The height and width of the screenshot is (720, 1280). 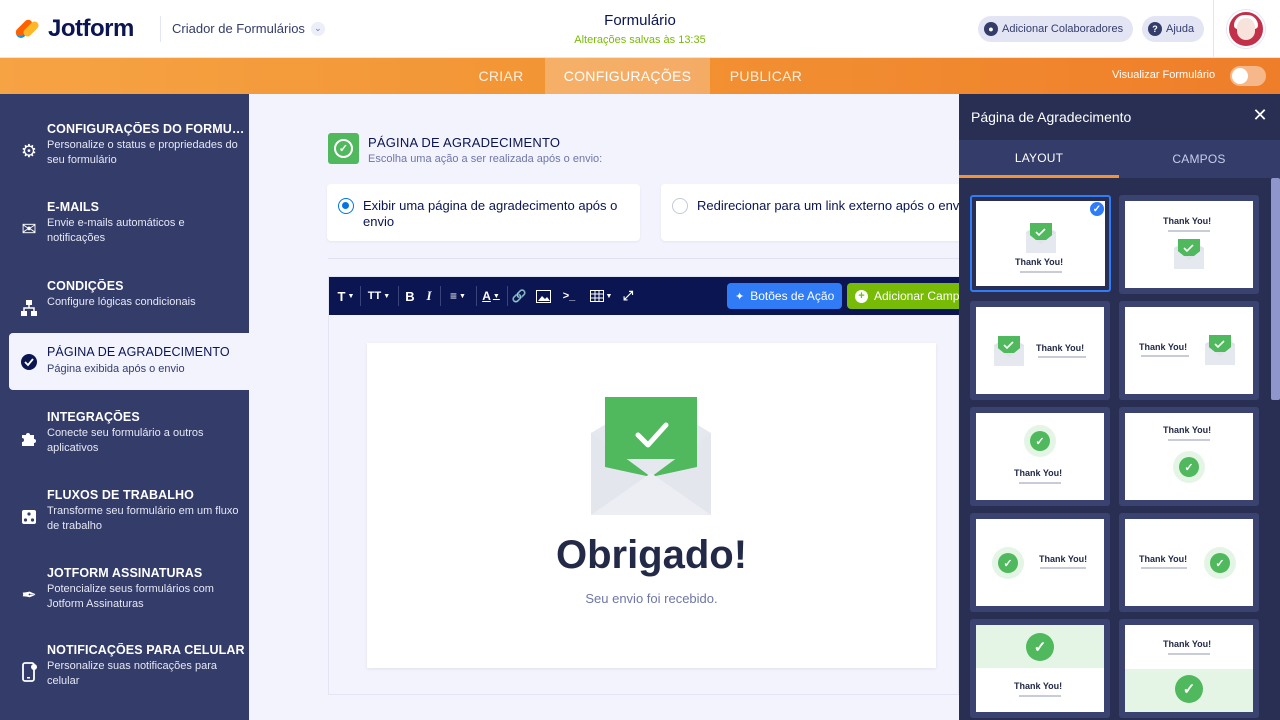 I want to click on sidebar-item-title: CONDIÇÕES, so click(x=85, y=286).